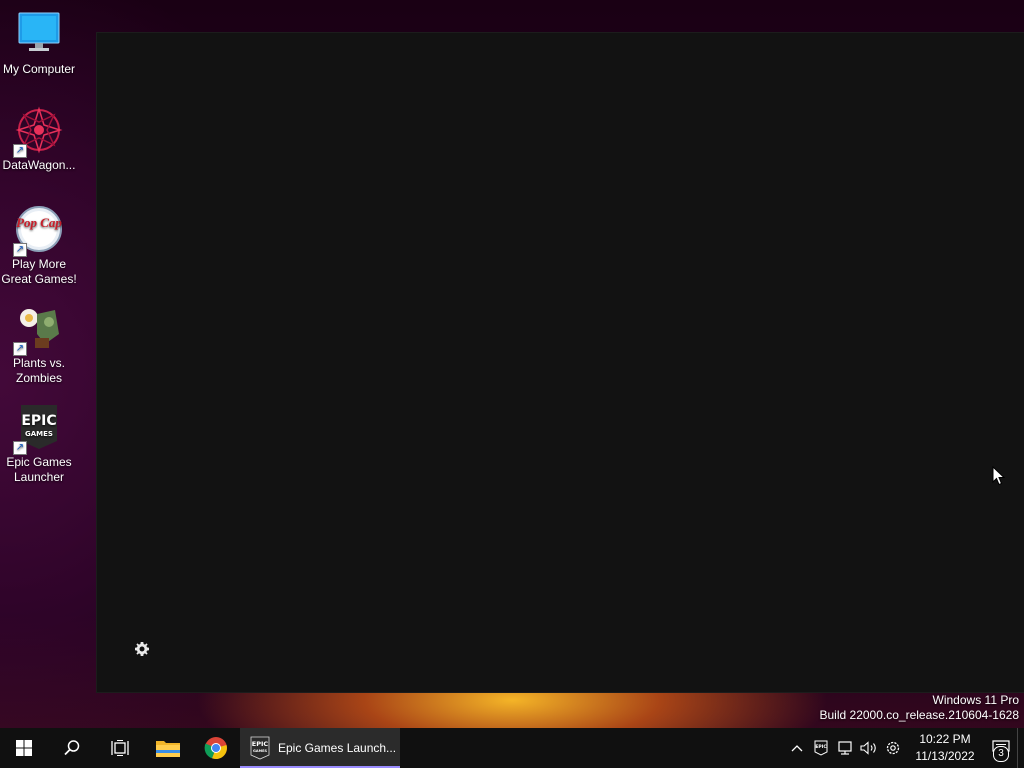 This screenshot has height=768, width=1024. I want to click on chrome-button, so click(216, 748).